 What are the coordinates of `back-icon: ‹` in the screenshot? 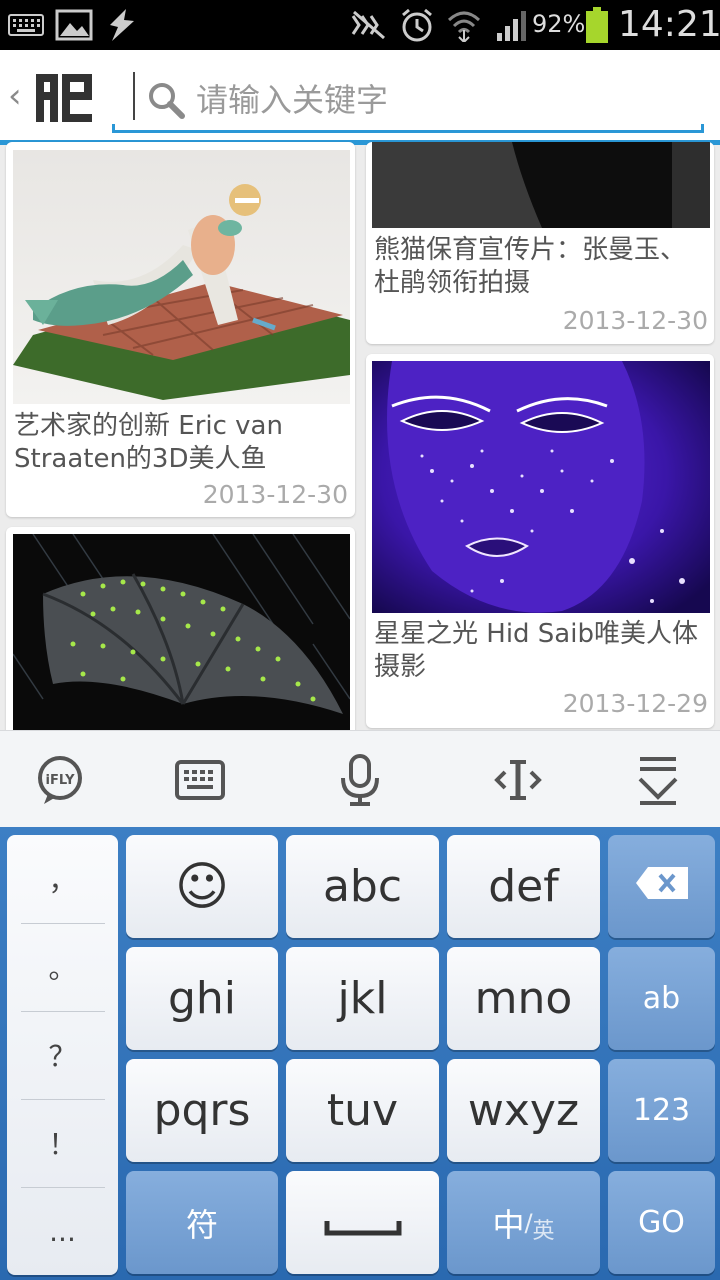 It's located at (15, 96).